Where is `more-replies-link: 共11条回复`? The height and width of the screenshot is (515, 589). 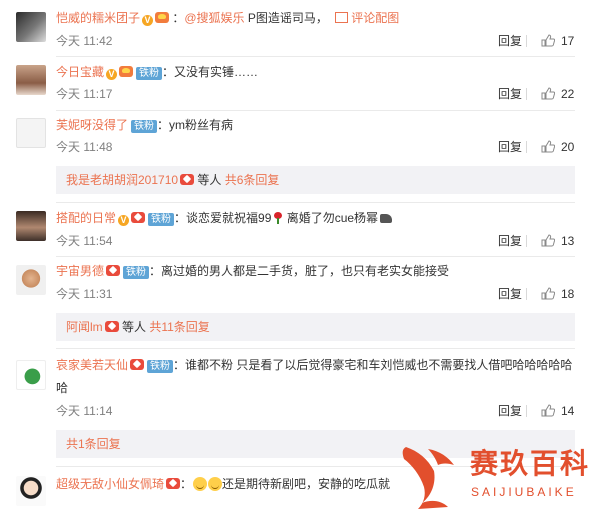 more-replies-link: 共11条回复 is located at coordinates (179, 327).